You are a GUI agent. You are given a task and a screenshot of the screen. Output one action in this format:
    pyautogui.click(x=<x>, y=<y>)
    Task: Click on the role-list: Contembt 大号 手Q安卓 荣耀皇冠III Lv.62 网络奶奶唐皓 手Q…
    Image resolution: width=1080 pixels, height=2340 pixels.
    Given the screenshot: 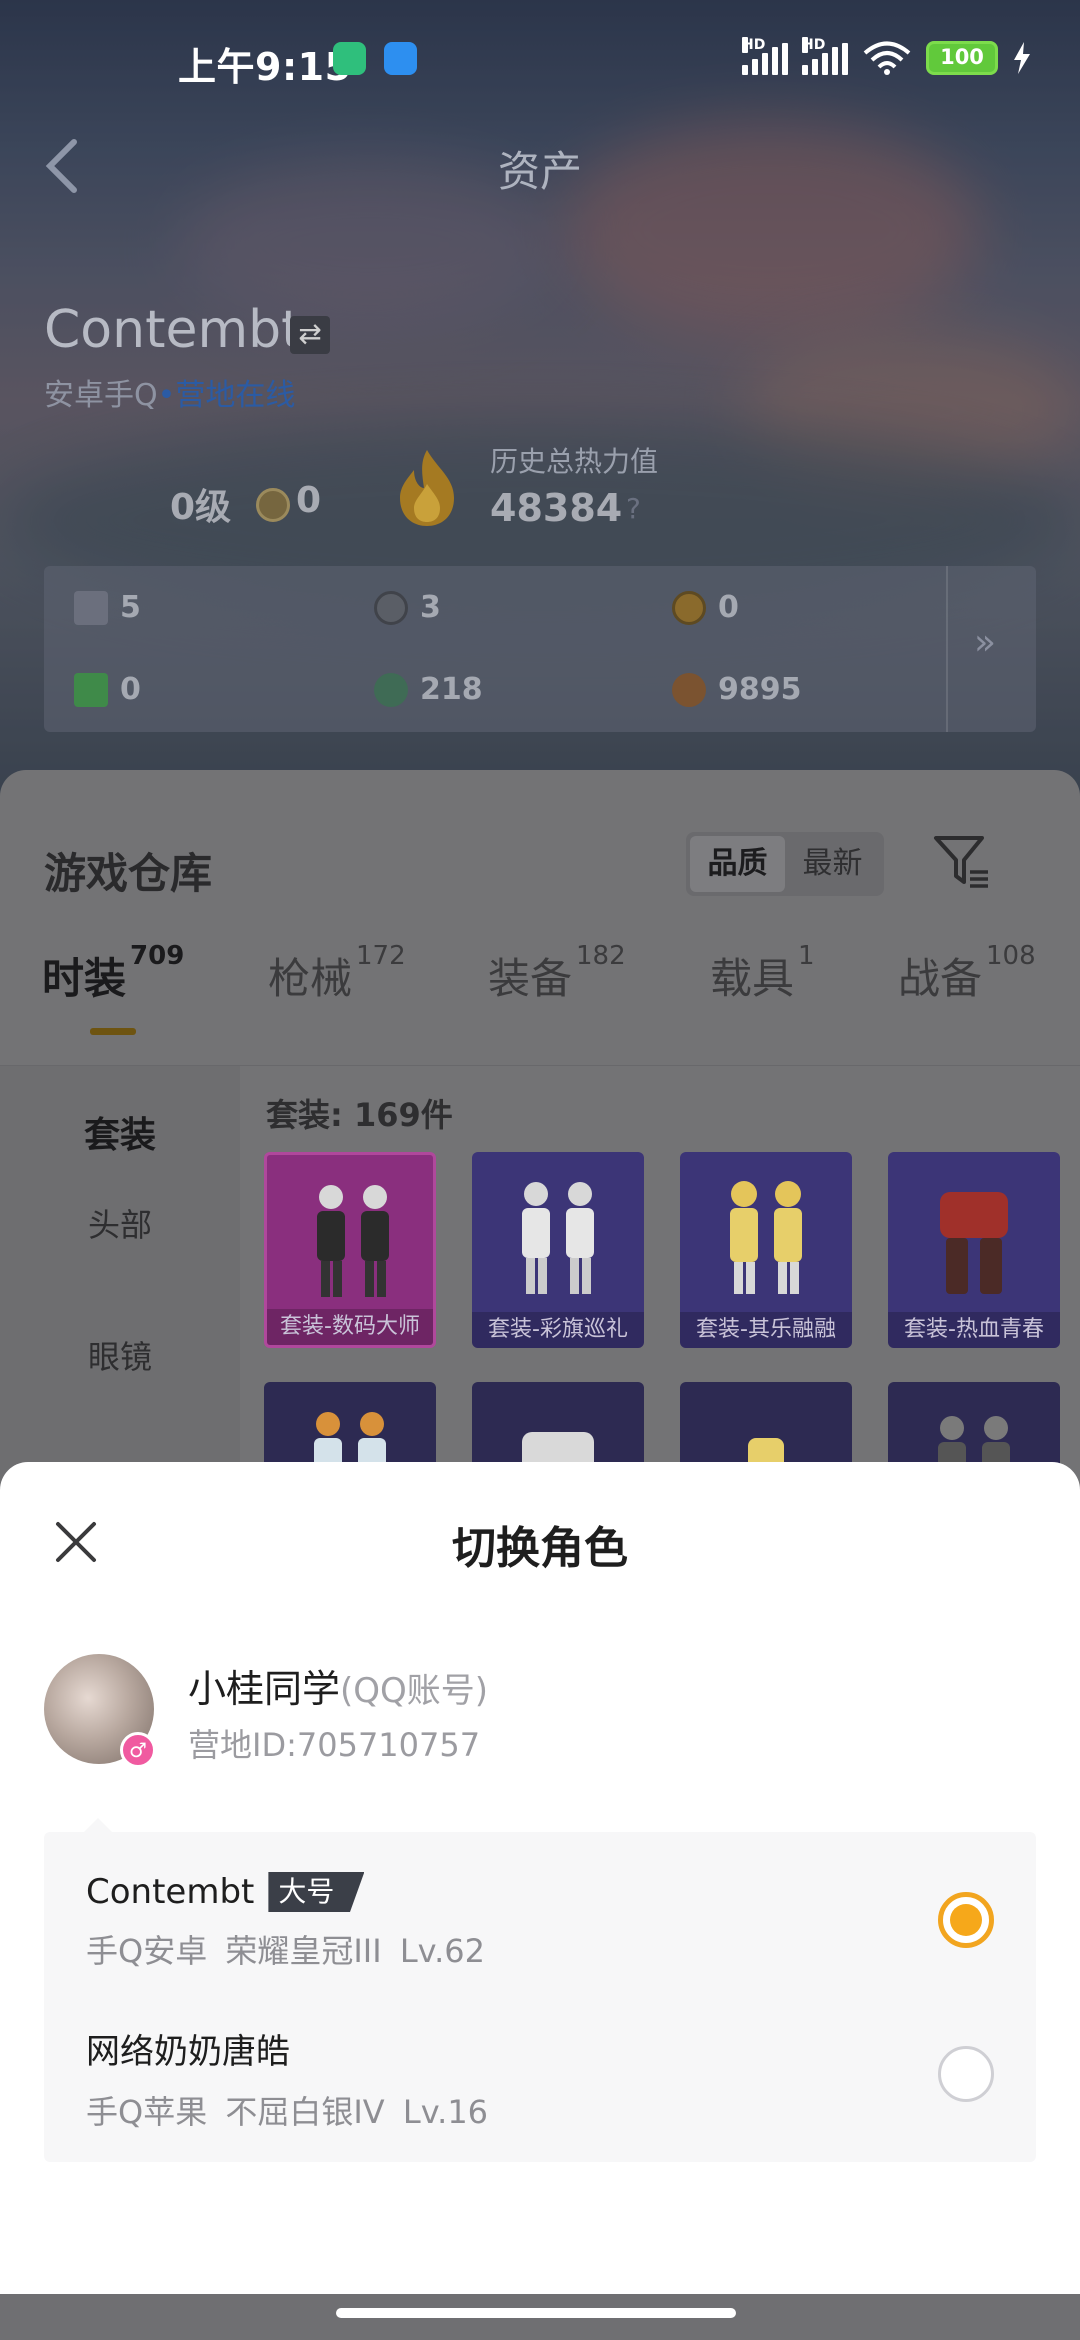 What is the action you would take?
    pyautogui.click(x=540, y=1997)
    